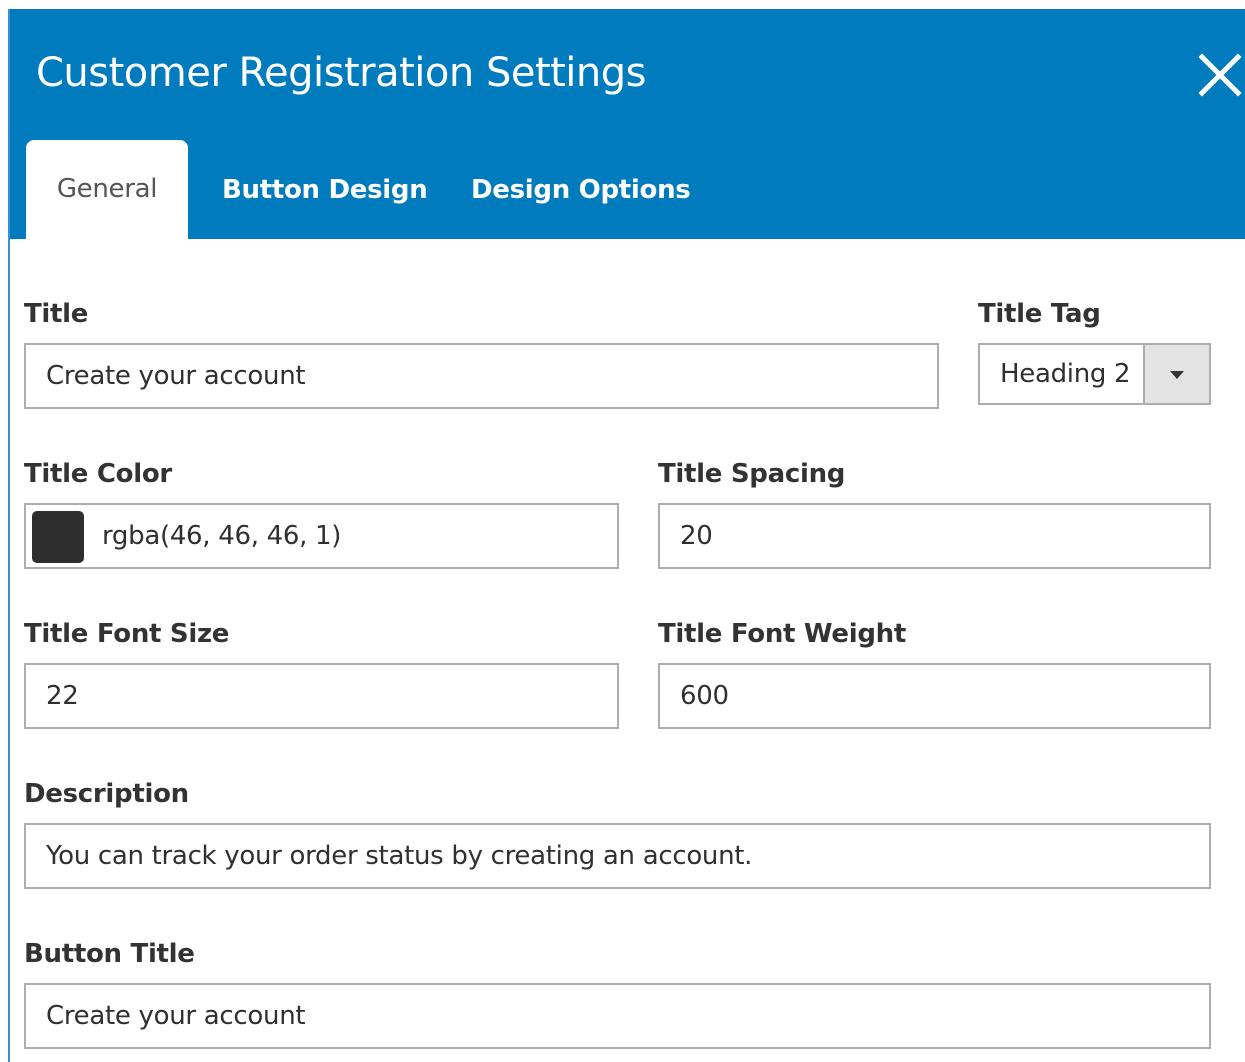 The image size is (1245, 1062). What do you see at coordinates (341, 73) in the screenshot?
I see `modal-title: Customer Registration Settings` at bounding box center [341, 73].